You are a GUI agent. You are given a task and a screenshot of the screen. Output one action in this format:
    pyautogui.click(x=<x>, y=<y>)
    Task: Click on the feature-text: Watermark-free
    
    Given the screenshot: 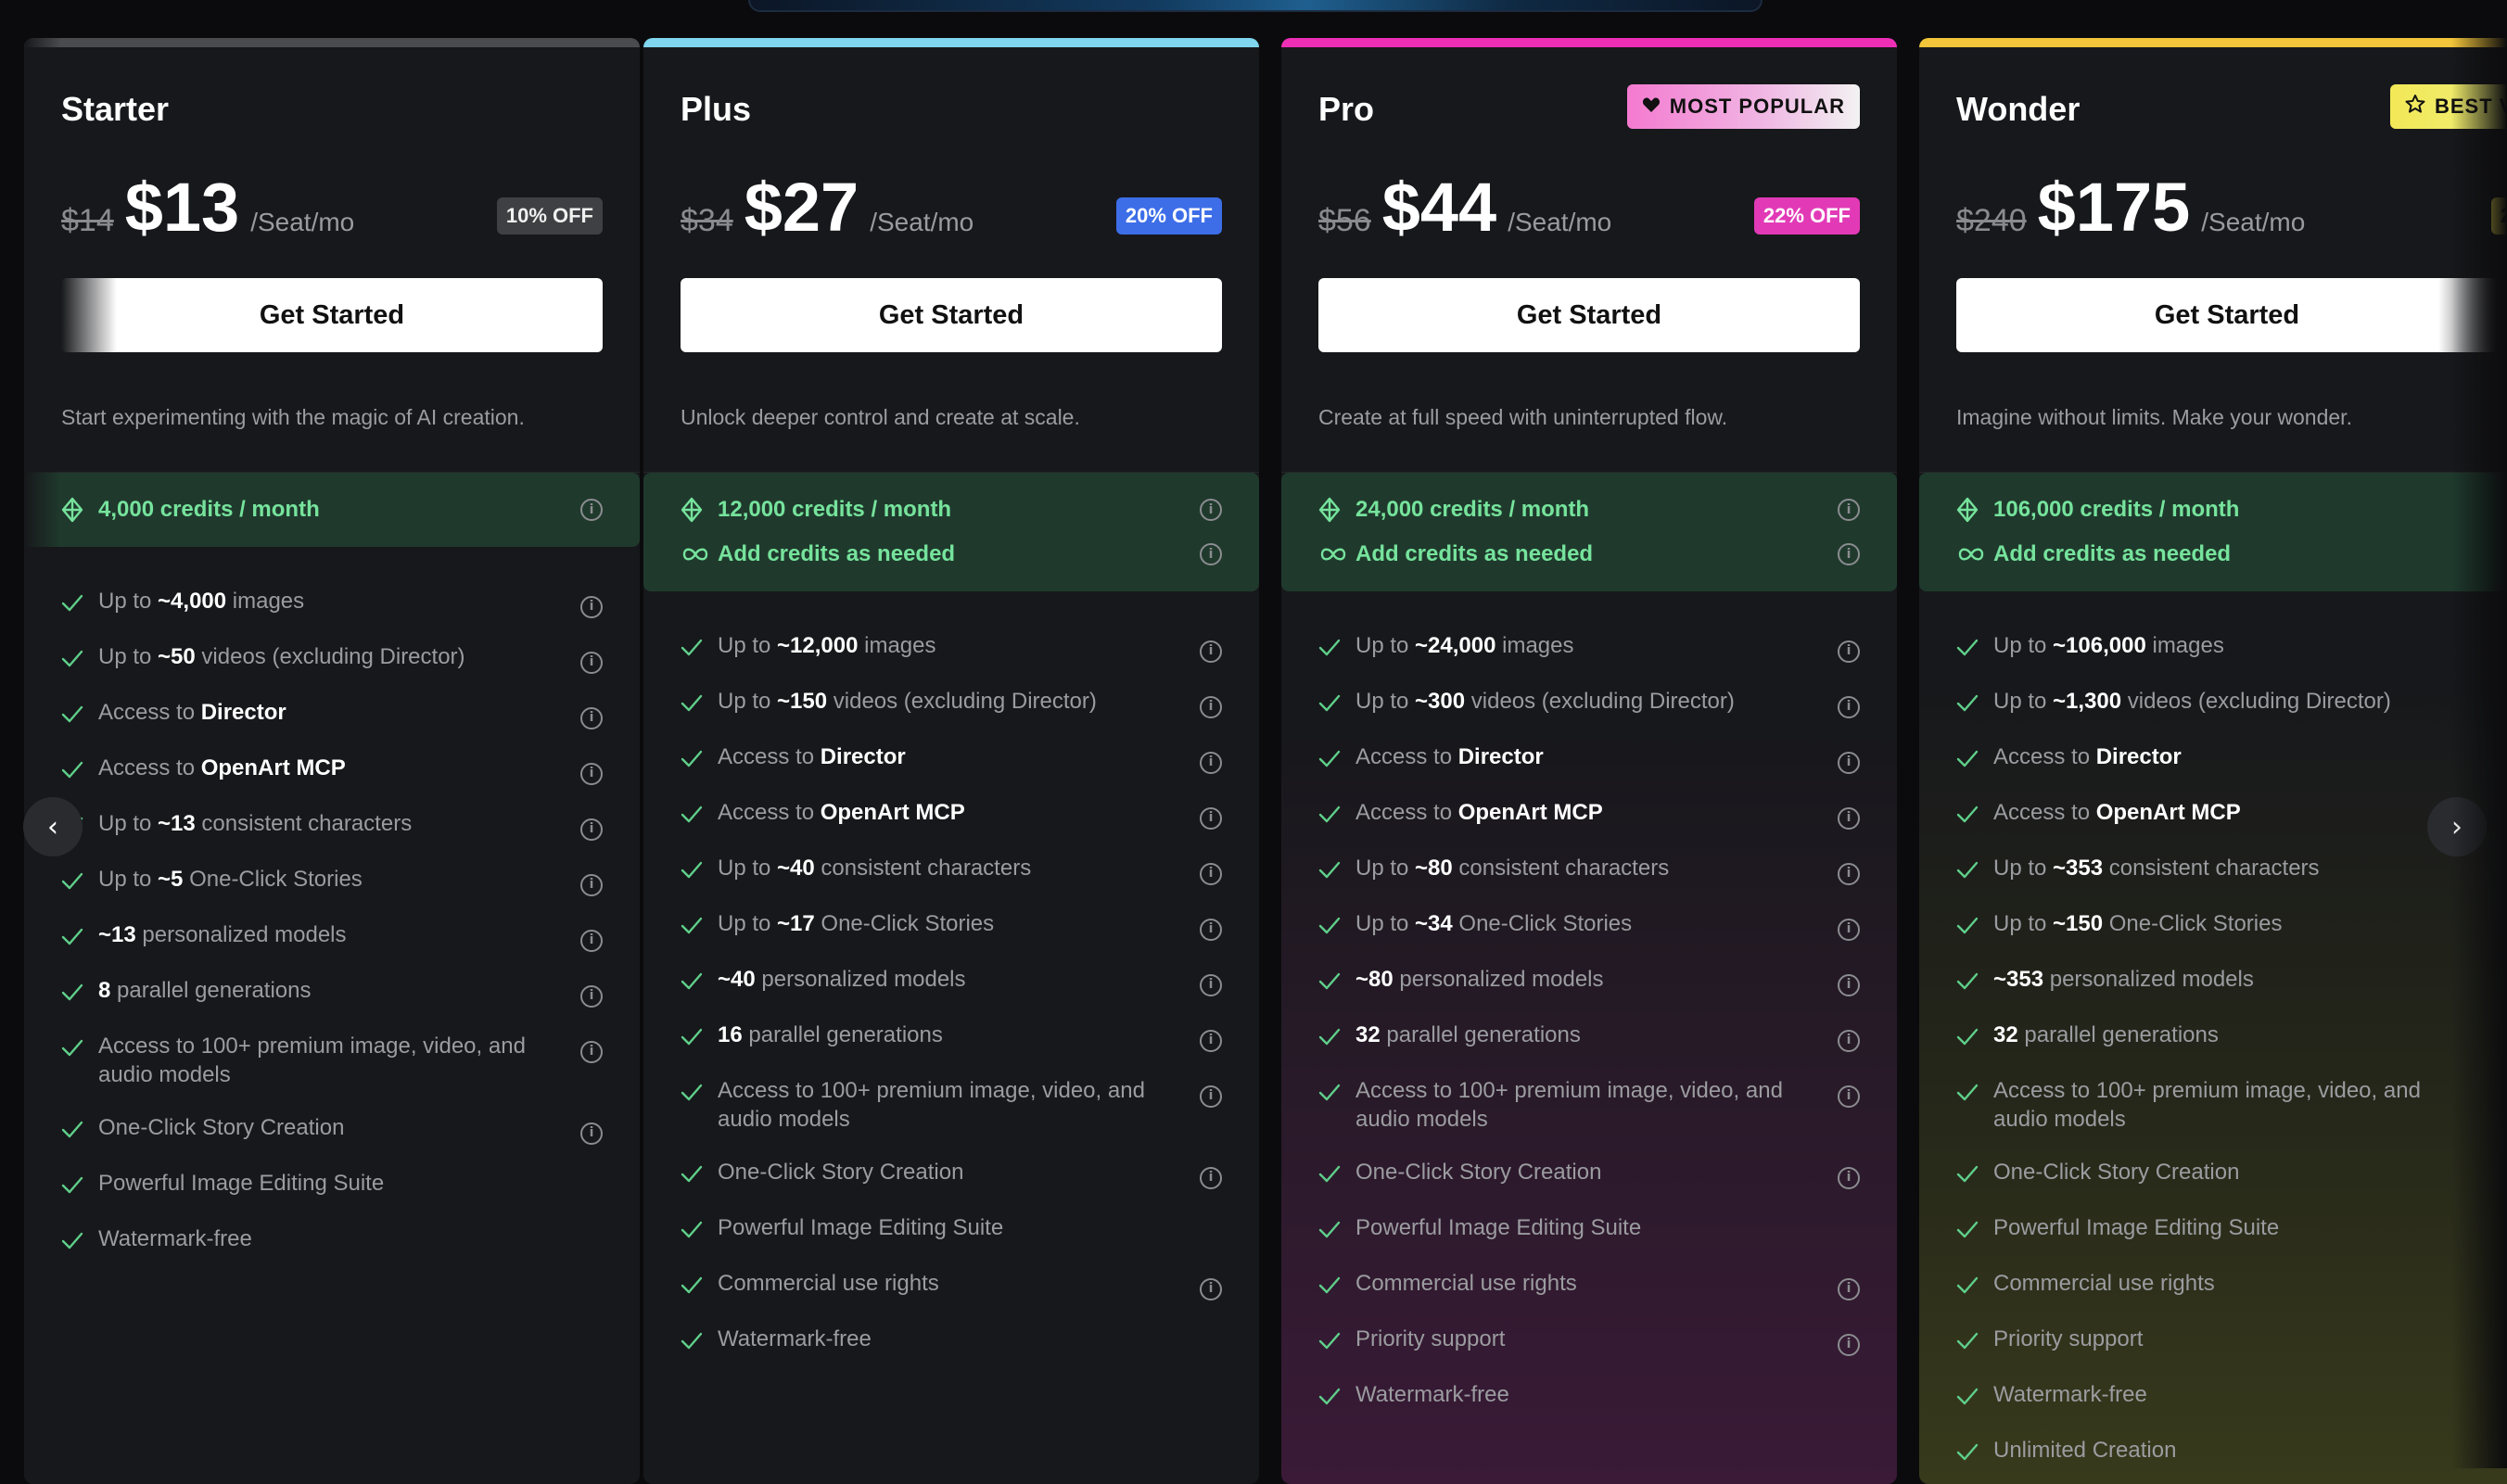 What is the action you would take?
    pyautogui.click(x=1589, y=1393)
    